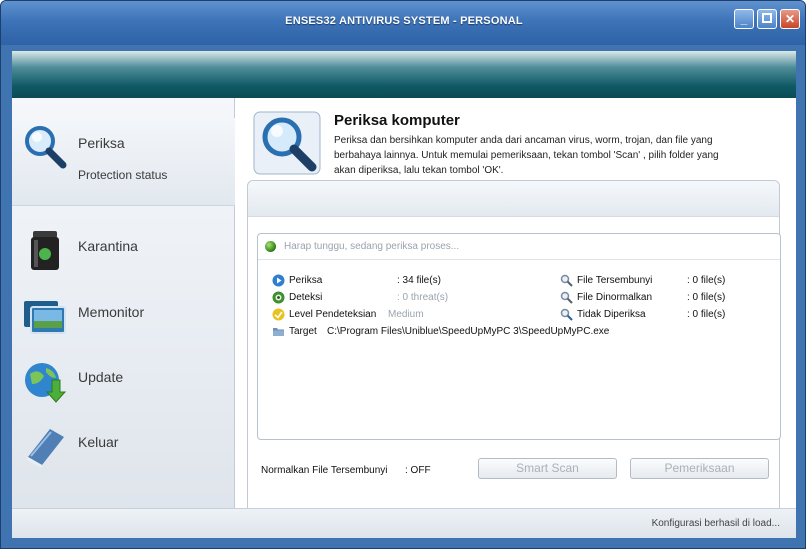 This screenshot has width=806, height=549. What do you see at coordinates (306, 297) in the screenshot?
I see `stat-label: Deteksi` at bounding box center [306, 297].